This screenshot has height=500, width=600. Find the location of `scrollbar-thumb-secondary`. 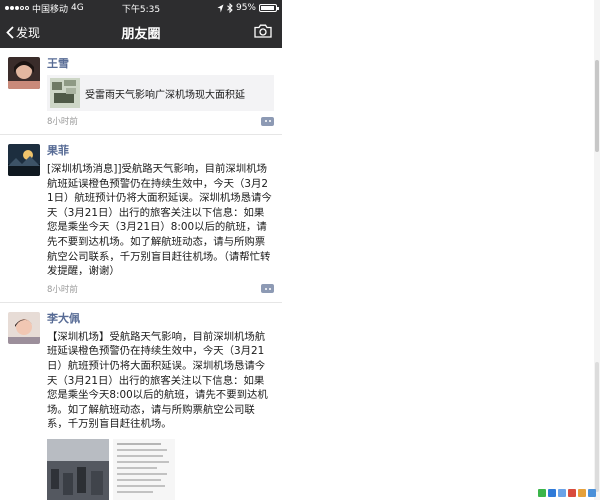

scrollbar-thumb-secondary is located at coordinates (597, 427).